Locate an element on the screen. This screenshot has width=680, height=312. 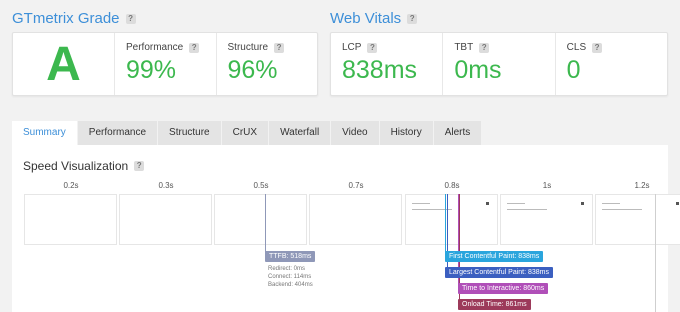
structure-label-row: Structure ? is located at coordinates (273, 47).